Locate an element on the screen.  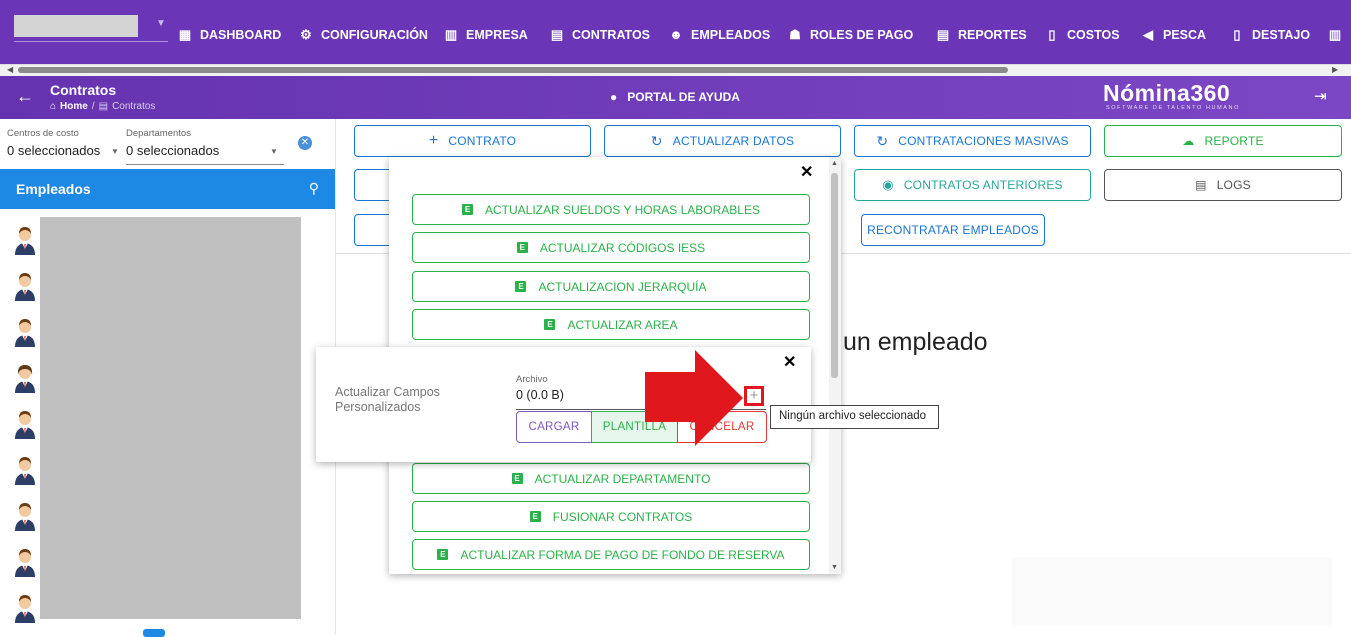
load-button: CARGAR is located at coordinates (554, 427).